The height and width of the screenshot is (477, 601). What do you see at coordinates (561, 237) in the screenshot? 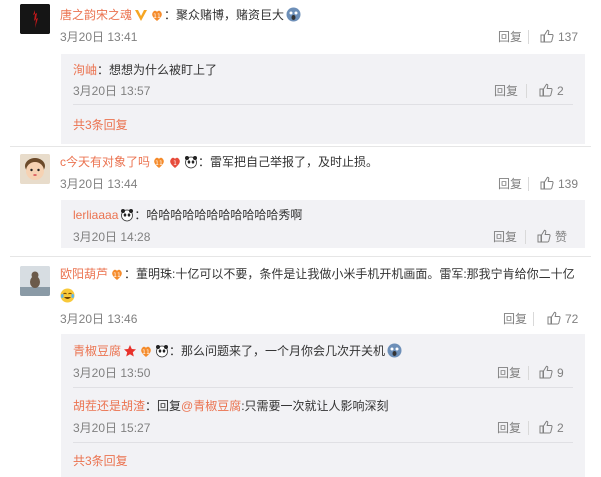
I see `like-count: 赞` at bounding box center [561, 237].